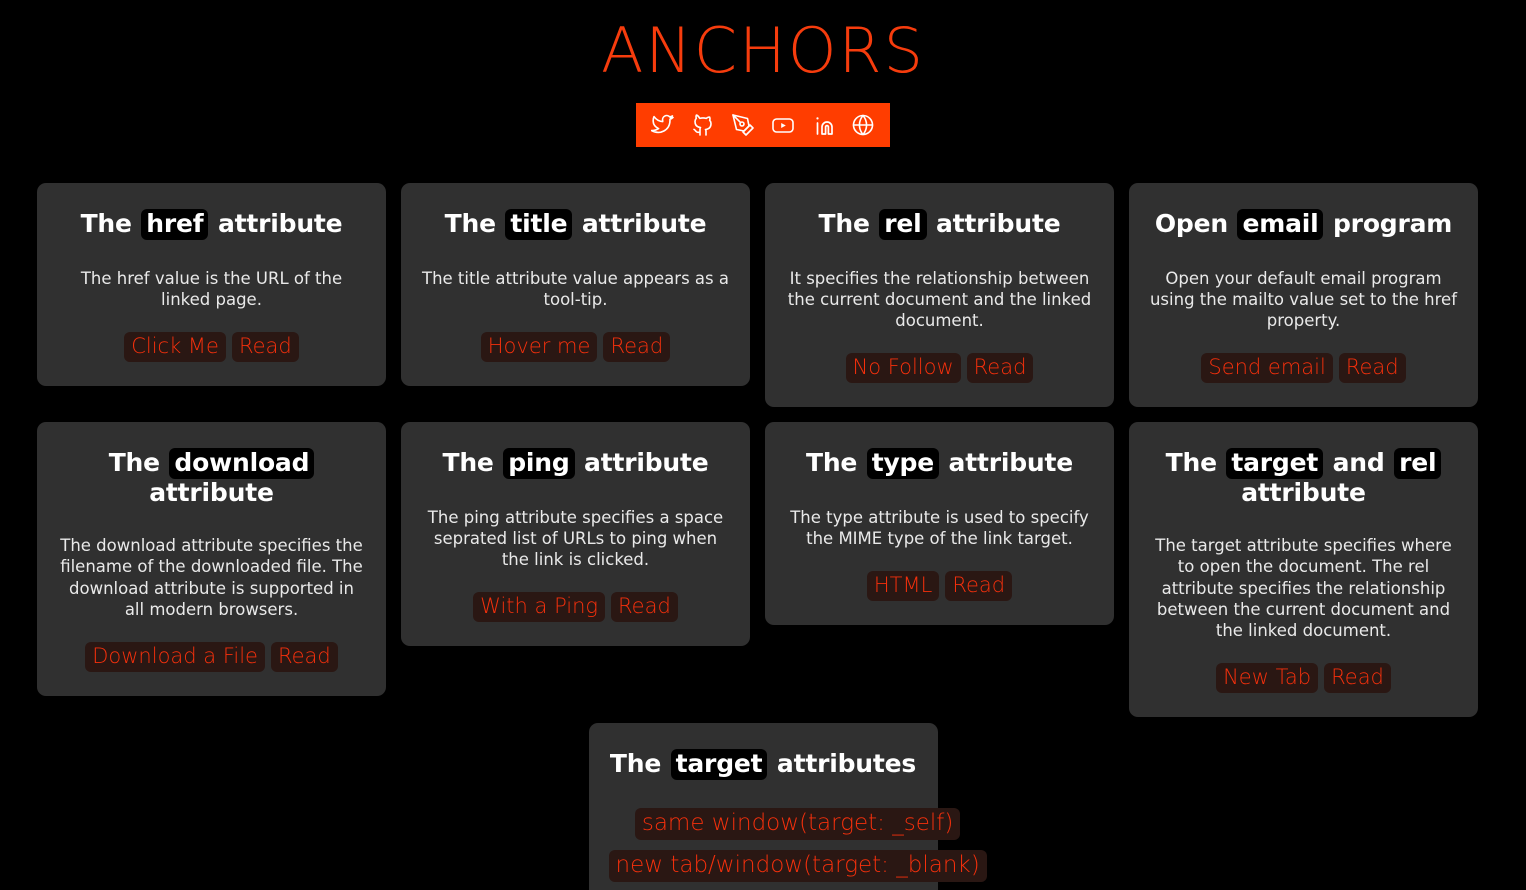 The width and height of the screenshot is (1526, 890). I want to click on action-link: Hover me, so click(539, 346).